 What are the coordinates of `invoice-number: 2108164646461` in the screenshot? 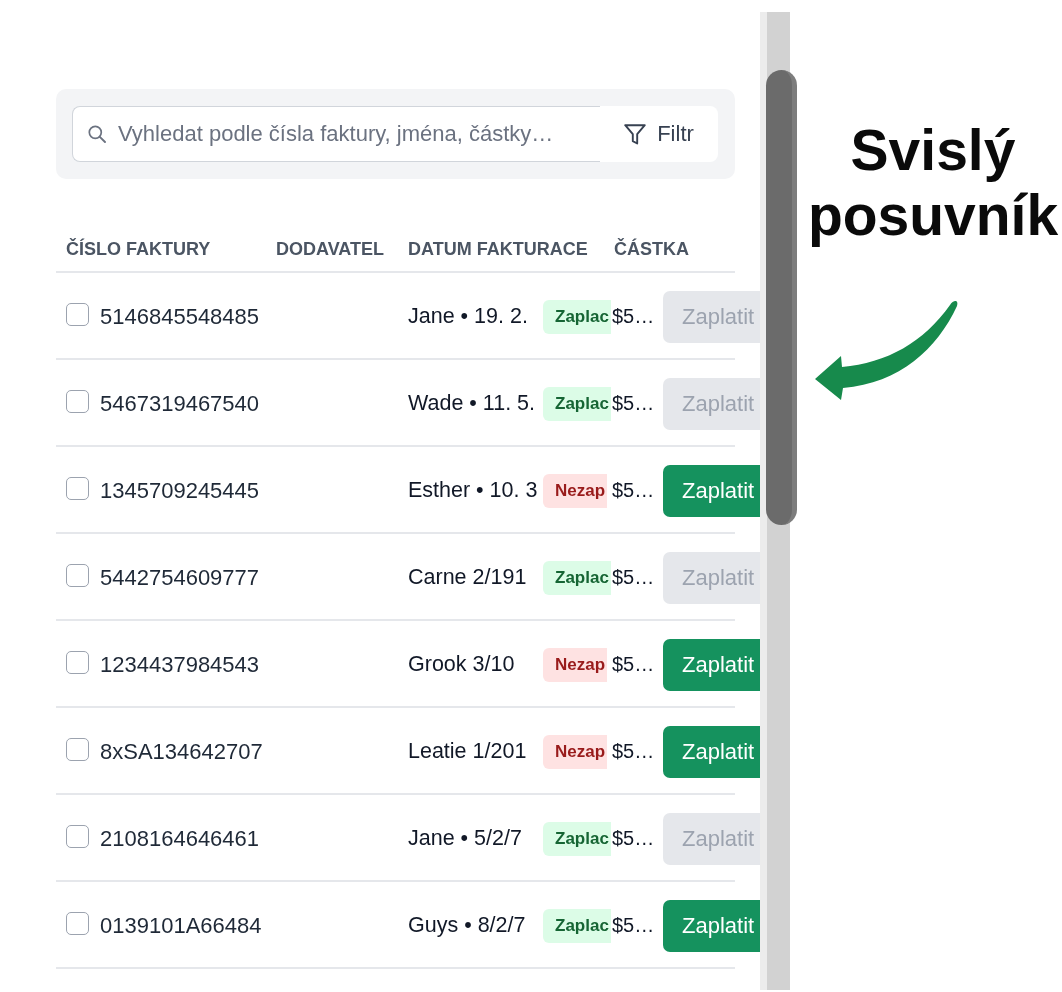 It's located at (180, 838).